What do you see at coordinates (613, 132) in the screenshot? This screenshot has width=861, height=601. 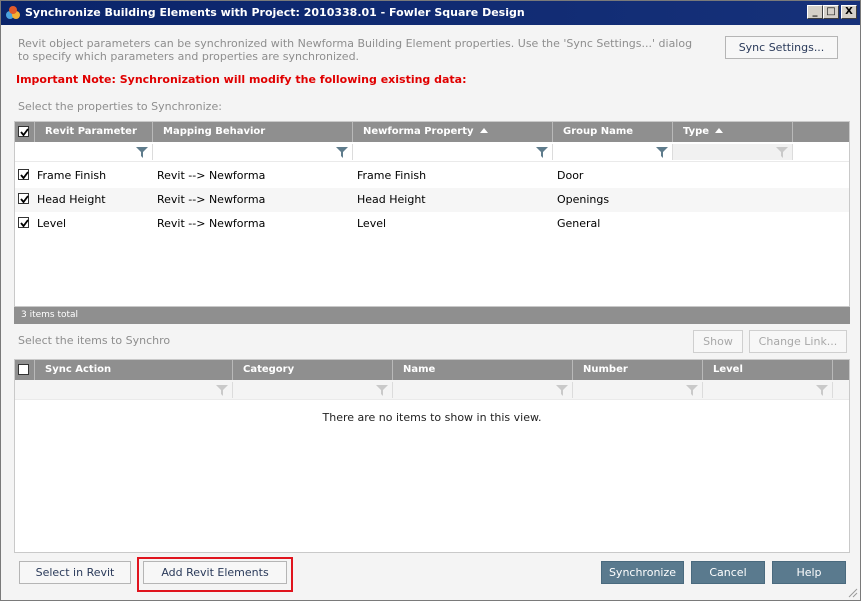 I see `column-header-group-name: Group Name` at bounding box center [613, 132].